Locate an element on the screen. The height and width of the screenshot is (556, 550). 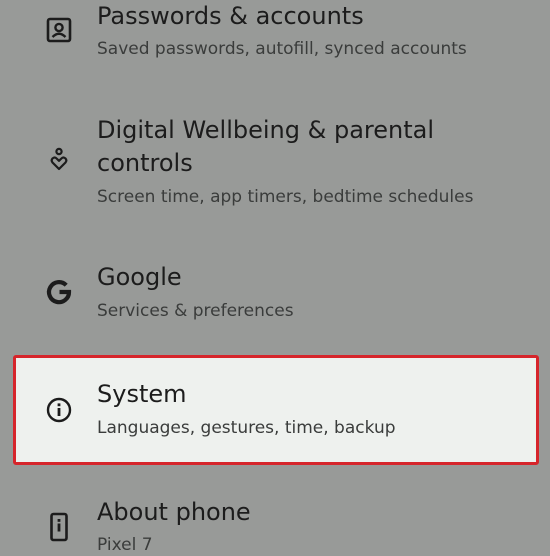
account-box-icon is located at coordinates (59, 30).